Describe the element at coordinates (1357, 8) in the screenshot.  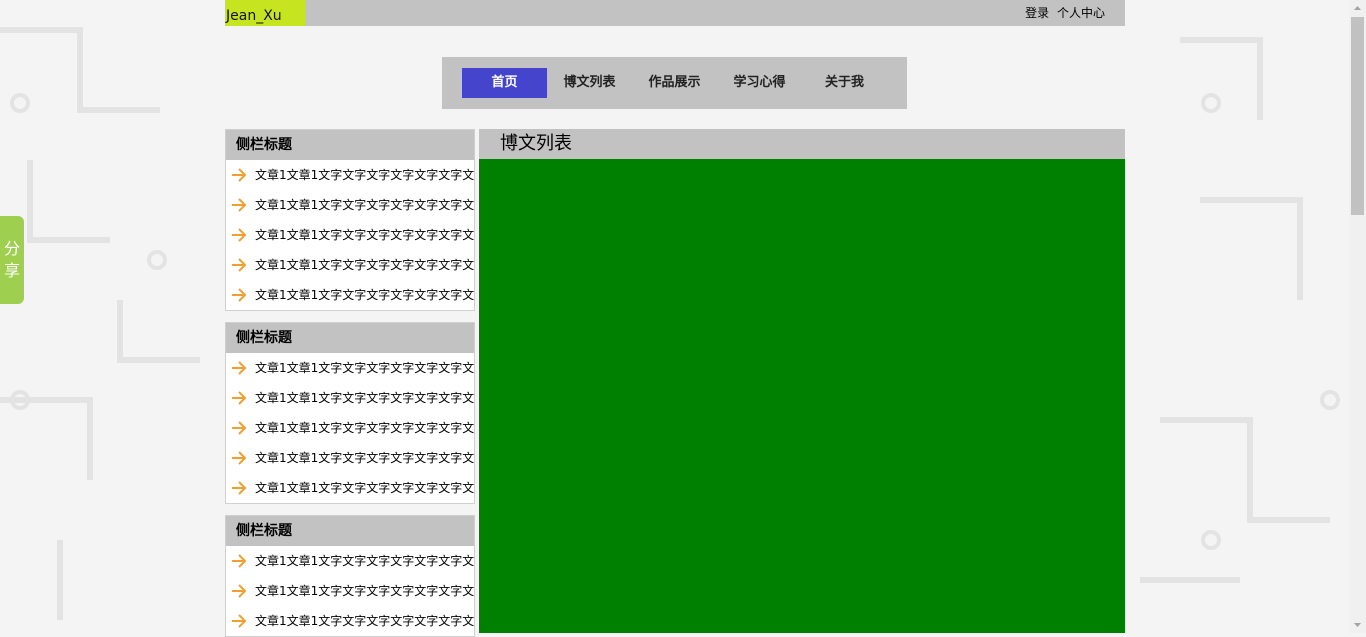
I see `scroll-up-icon` at that location.